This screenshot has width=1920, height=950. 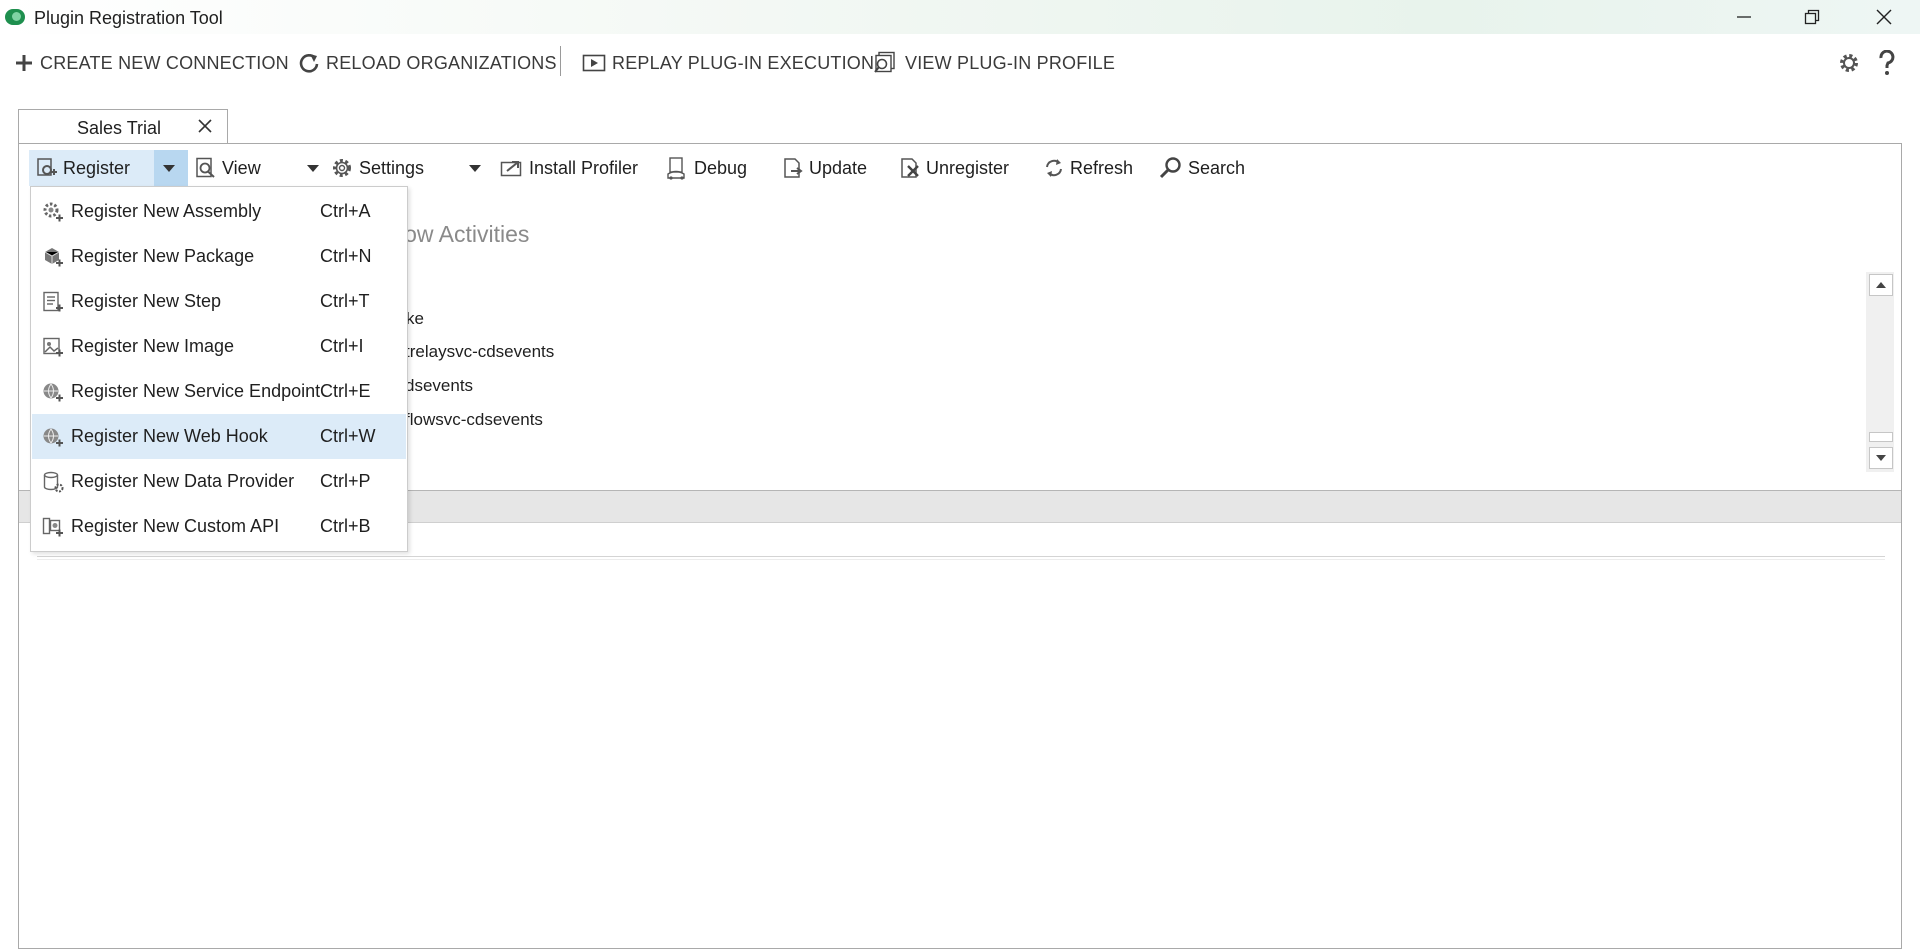 I want to click on menu-item-register-assembly: Register New Assembly Ctrl+A, so click(x=219, y=211).